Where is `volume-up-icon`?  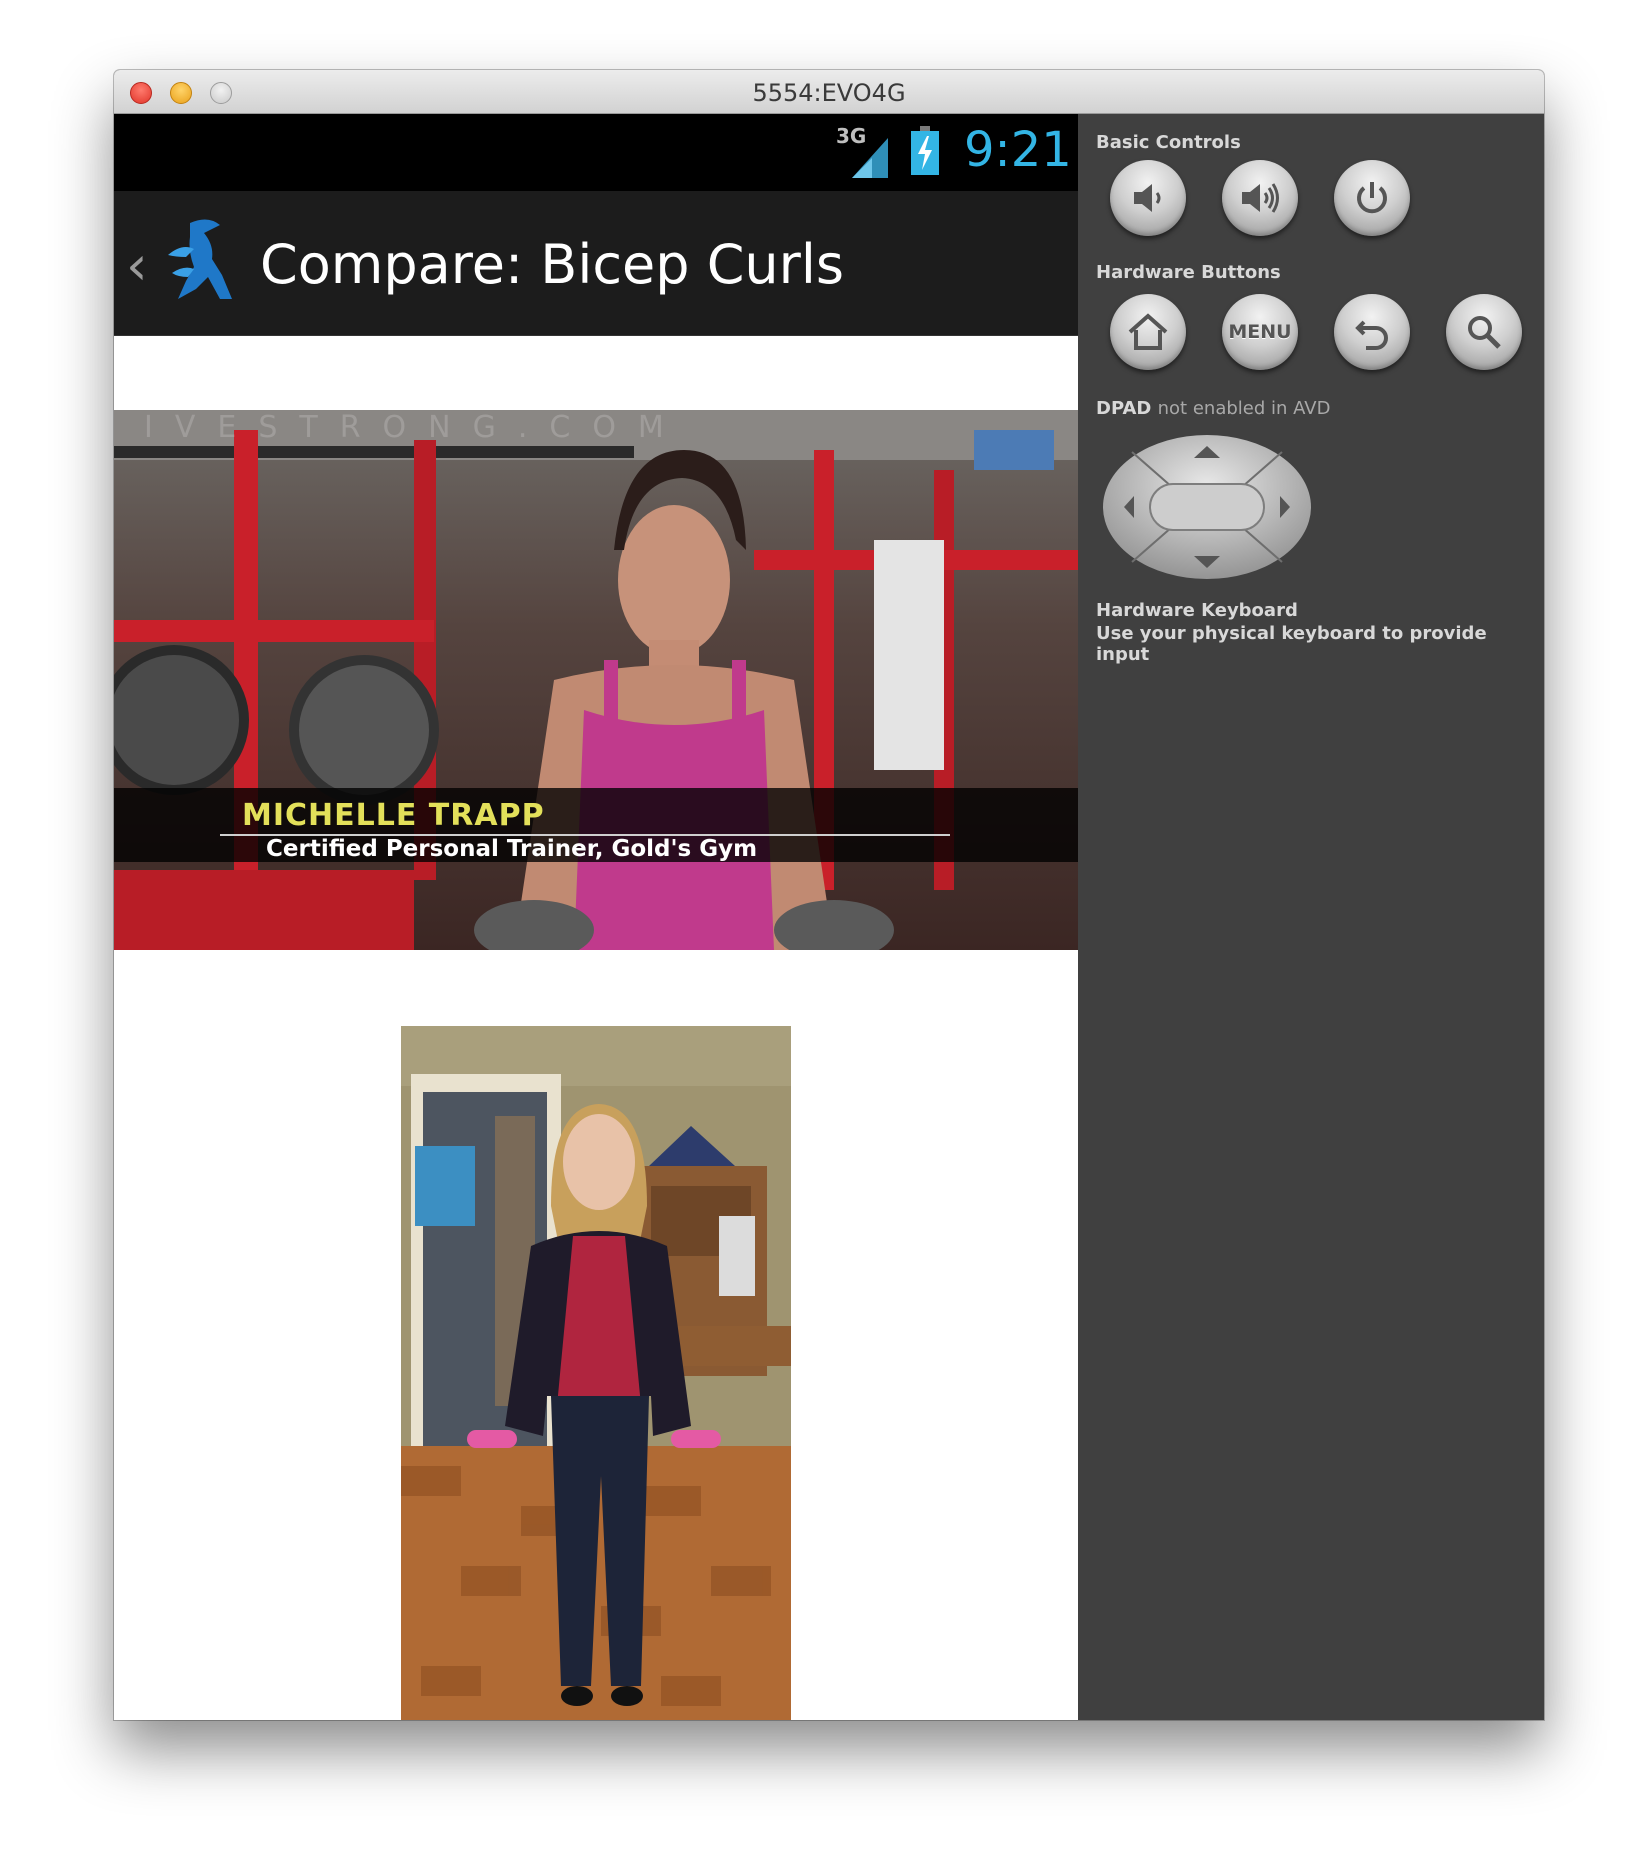 volume-up-icon is located at coordinates (1260, 198).